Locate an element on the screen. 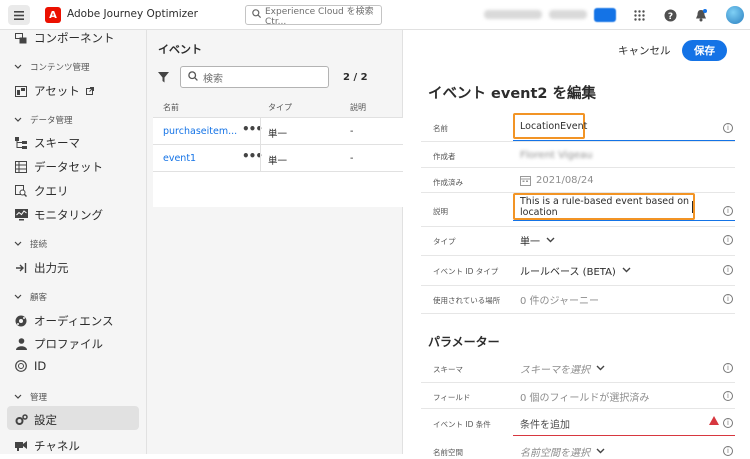 The image size is (750, 459). type-label: タイプ is located at coordinates (444, 241).